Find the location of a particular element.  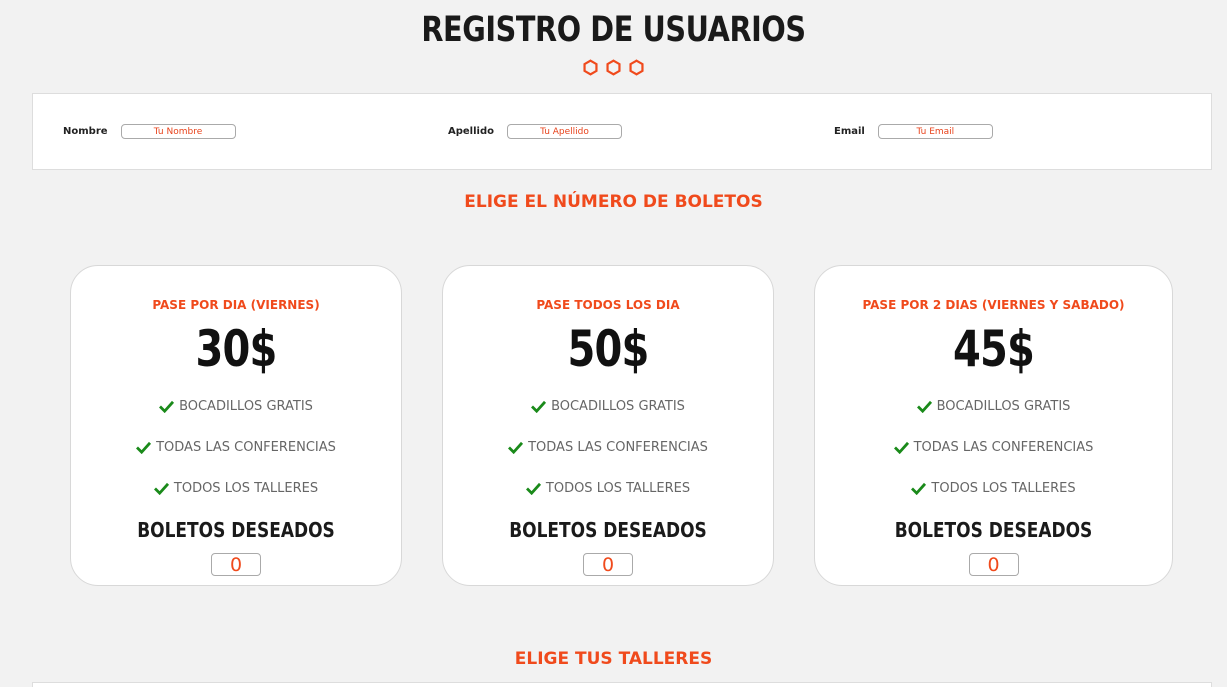

last-name-group: Apellido is located at coordinates (535, 131).